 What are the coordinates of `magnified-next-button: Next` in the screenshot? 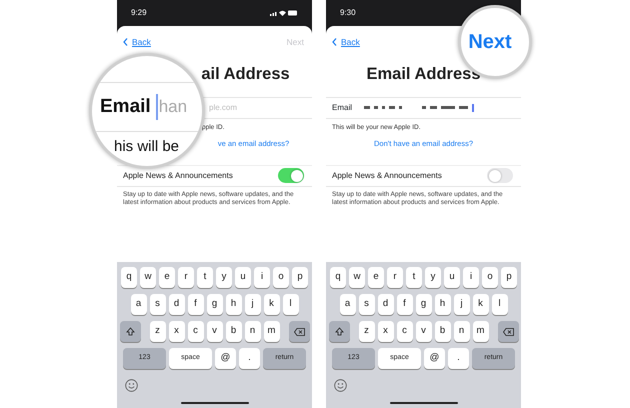 It's located at (490, 42).